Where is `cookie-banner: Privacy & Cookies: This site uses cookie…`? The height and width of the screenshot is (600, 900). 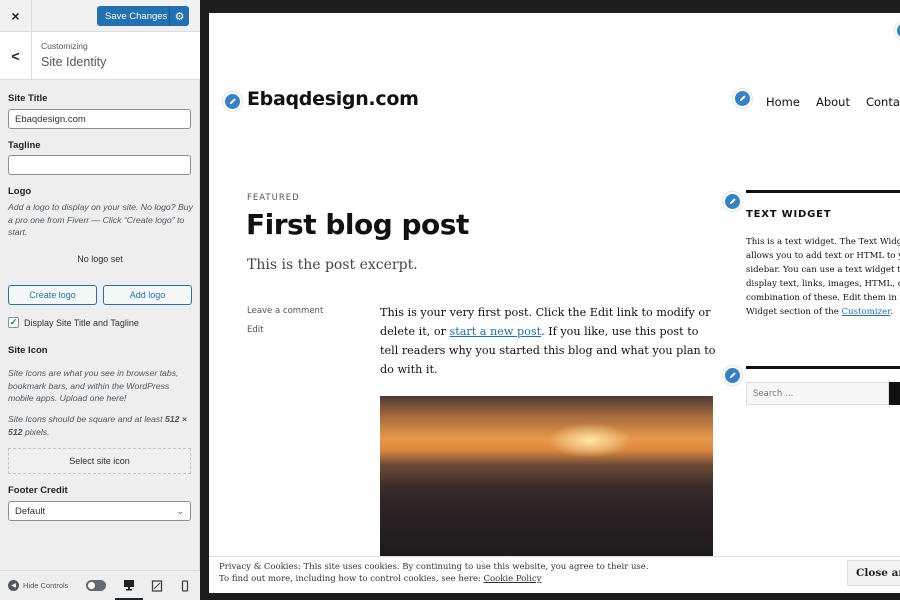
cookie-banner: Privacy & Cookies: This site uses cookie… is located at coordinates (554, 574).